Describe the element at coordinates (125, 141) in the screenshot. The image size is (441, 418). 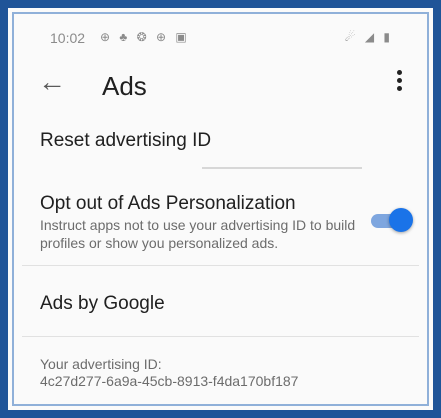
I see `reset-advertising-id-item: Reset advertising ID` at that location.